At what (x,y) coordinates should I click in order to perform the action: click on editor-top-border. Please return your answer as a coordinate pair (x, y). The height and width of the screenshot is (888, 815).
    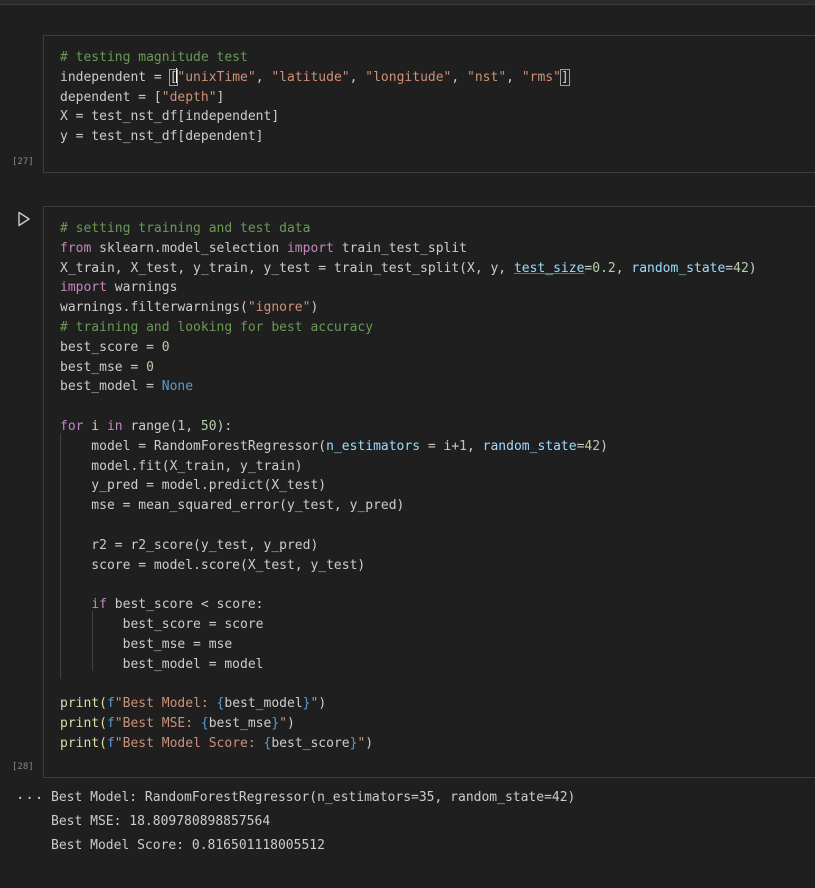
    Looking at the image, I should click on (407, 2).